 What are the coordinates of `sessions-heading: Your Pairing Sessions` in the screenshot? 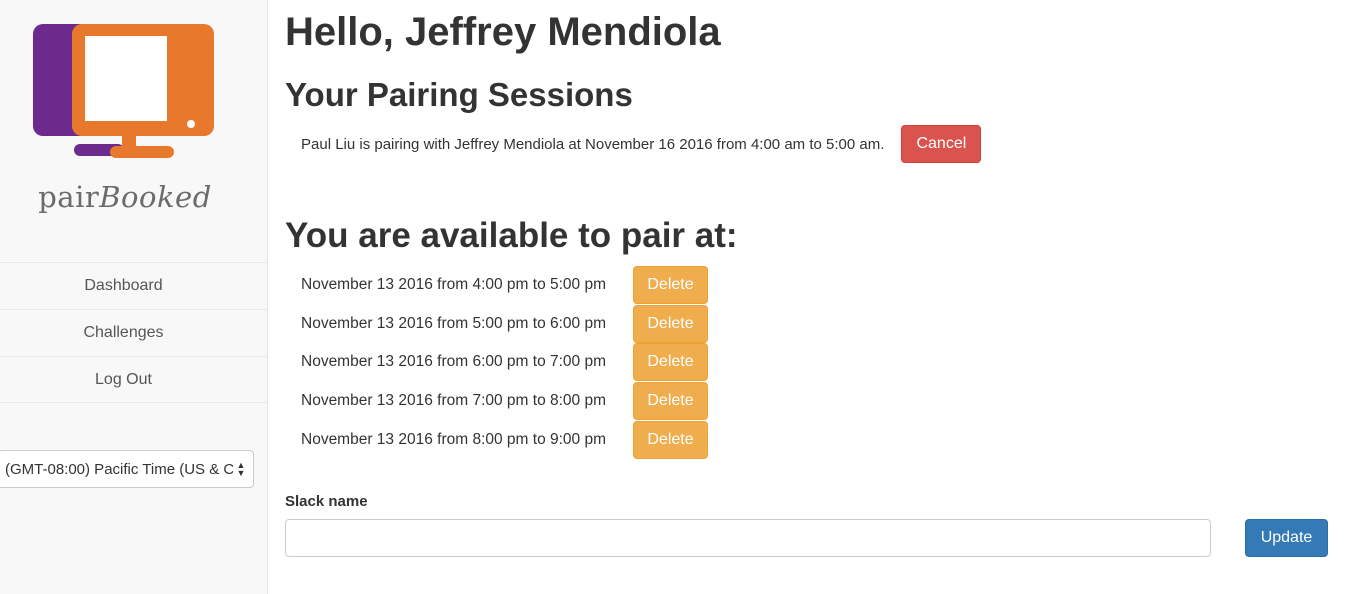 It's located at (459, 94).